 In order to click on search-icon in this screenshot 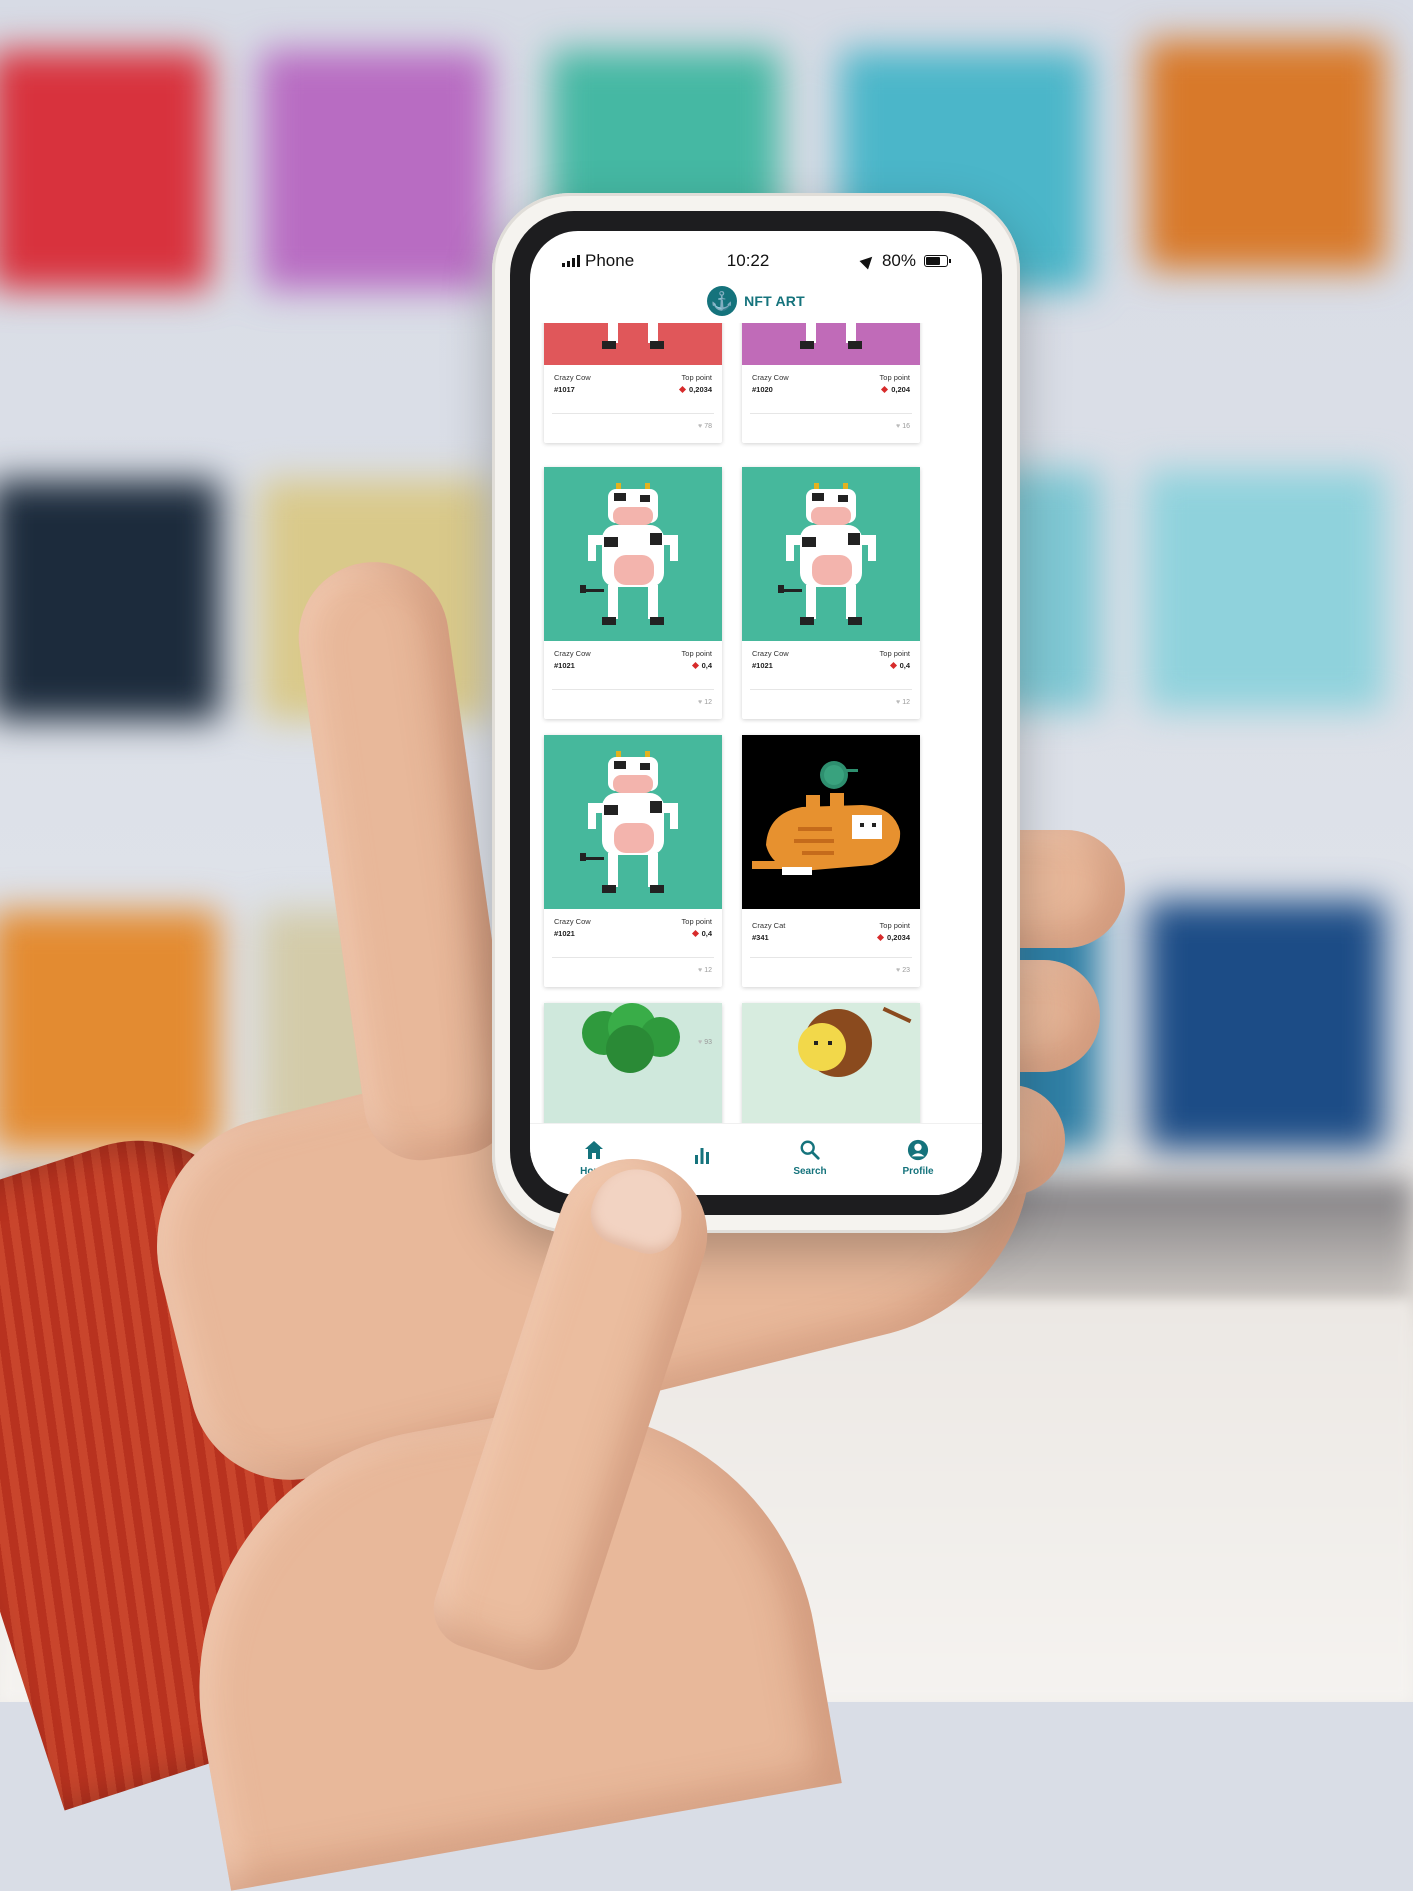, I will do `click(810, 1150)`.